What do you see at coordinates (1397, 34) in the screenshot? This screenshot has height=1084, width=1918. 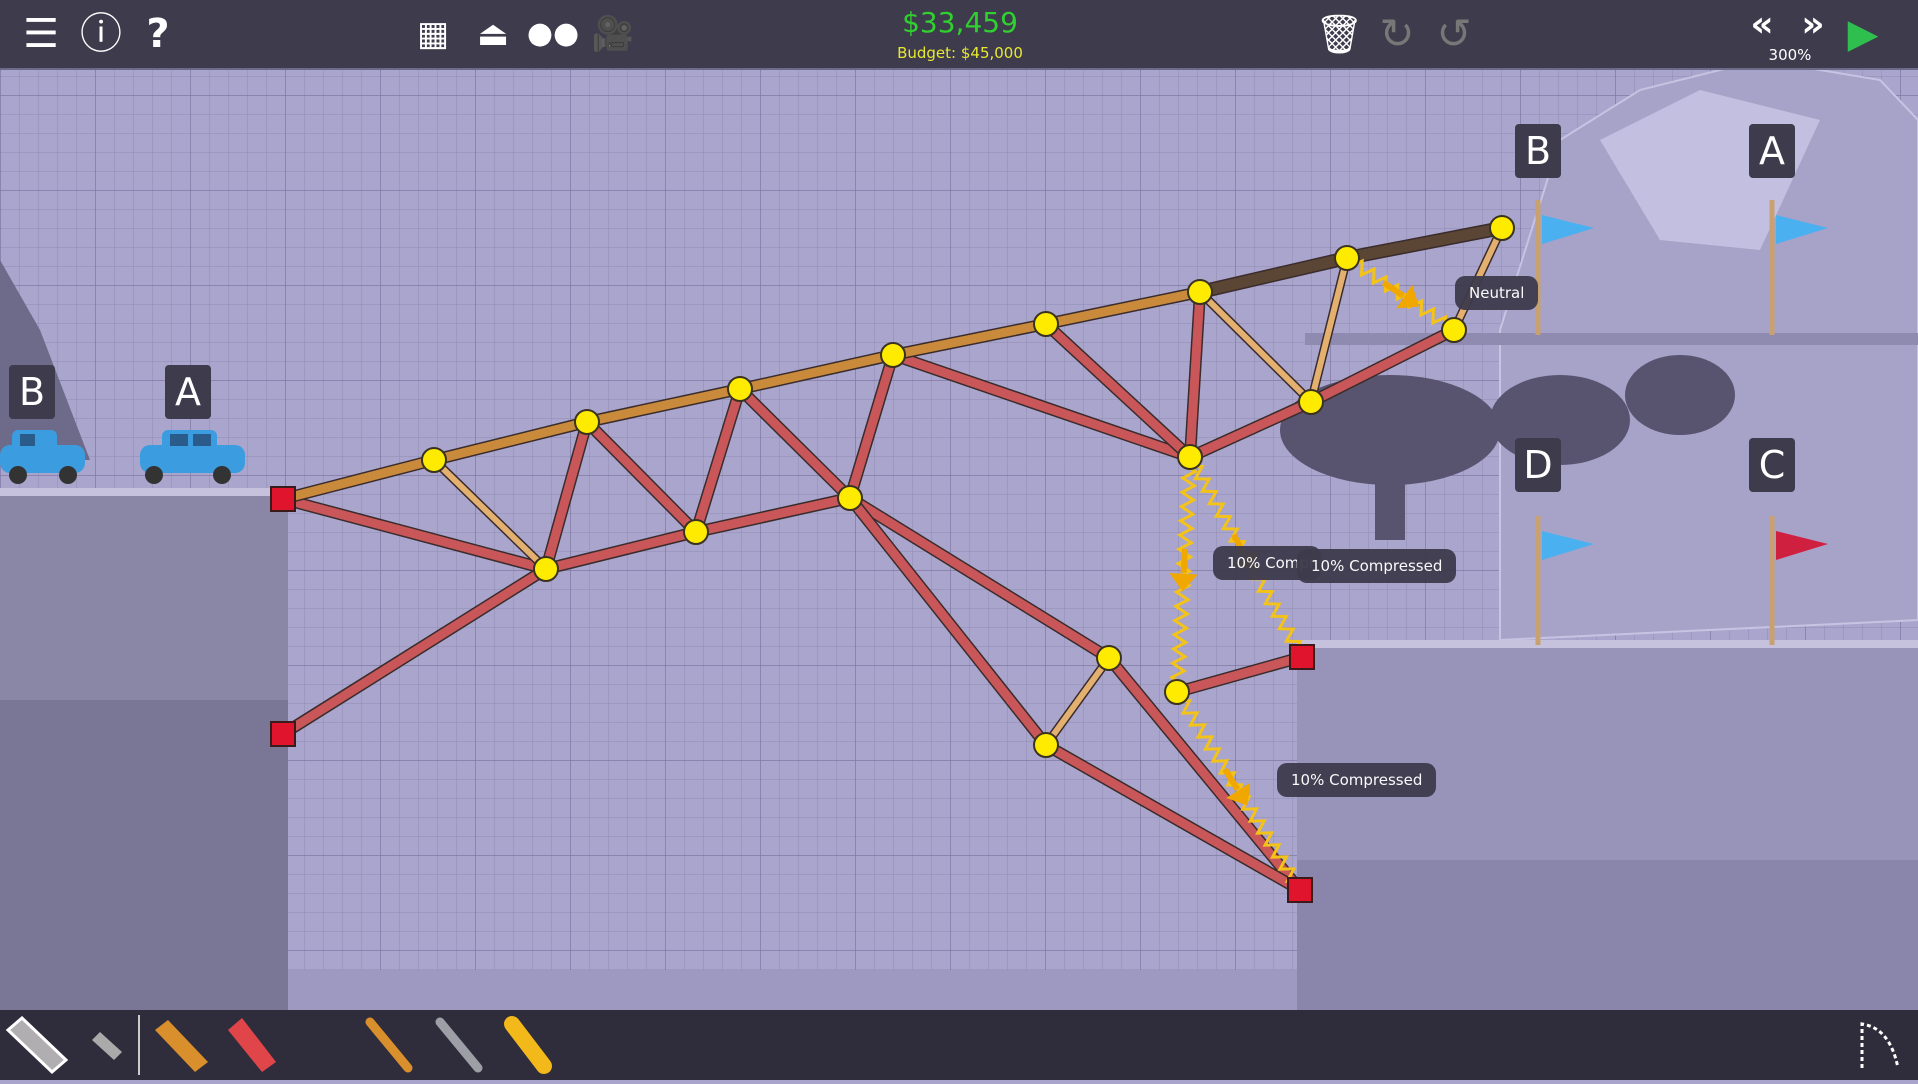 I see `redo-icon: ↻` at bounding box center [1397, 34].